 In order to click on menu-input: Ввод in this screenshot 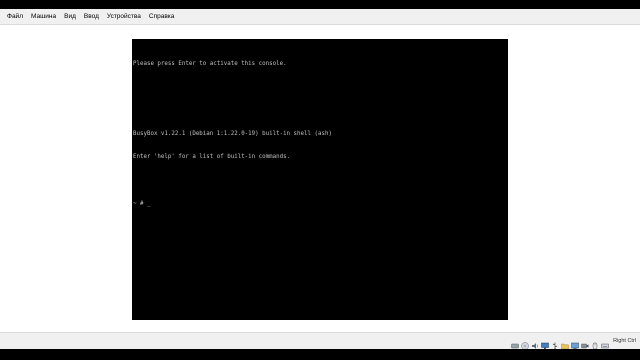, I will do `click(91, 17)`.